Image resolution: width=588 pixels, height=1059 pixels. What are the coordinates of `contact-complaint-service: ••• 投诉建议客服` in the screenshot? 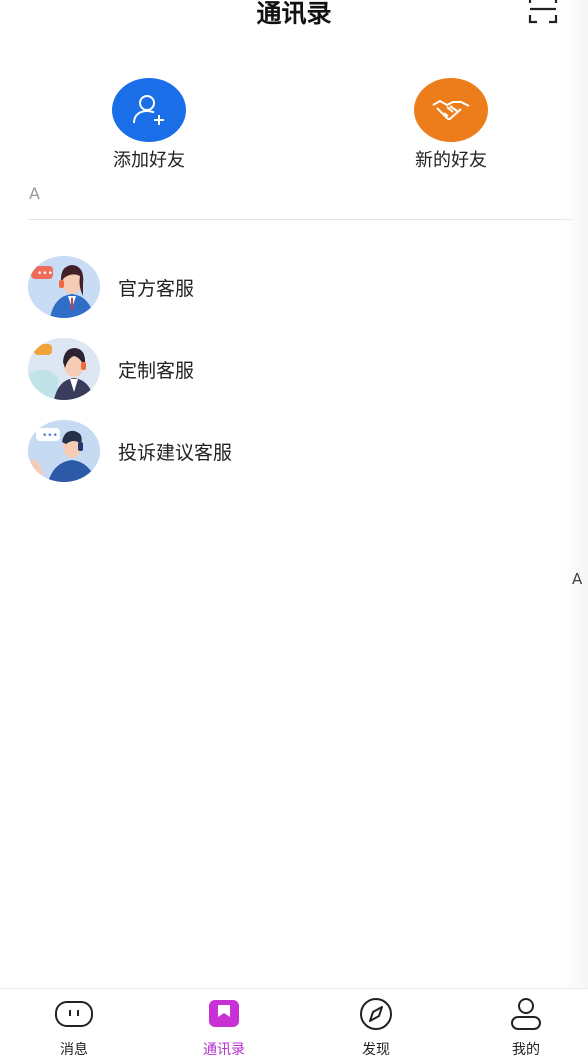 It's located at (278, 451).